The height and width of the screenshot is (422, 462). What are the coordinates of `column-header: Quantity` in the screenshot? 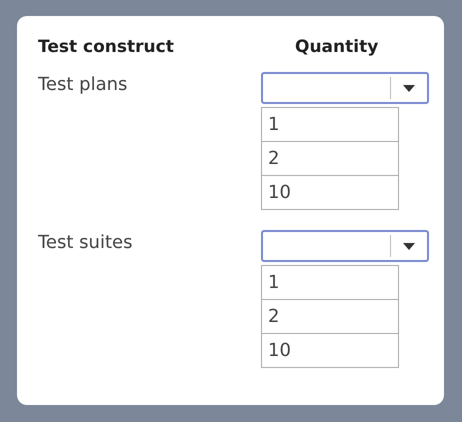 It's located at (336, 47).